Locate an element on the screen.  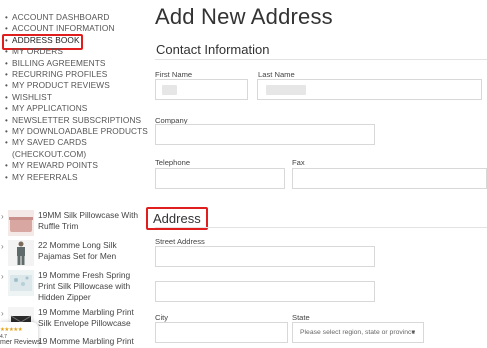
nav-item-label: MY ORDERS is located at coordinates (37, 51).